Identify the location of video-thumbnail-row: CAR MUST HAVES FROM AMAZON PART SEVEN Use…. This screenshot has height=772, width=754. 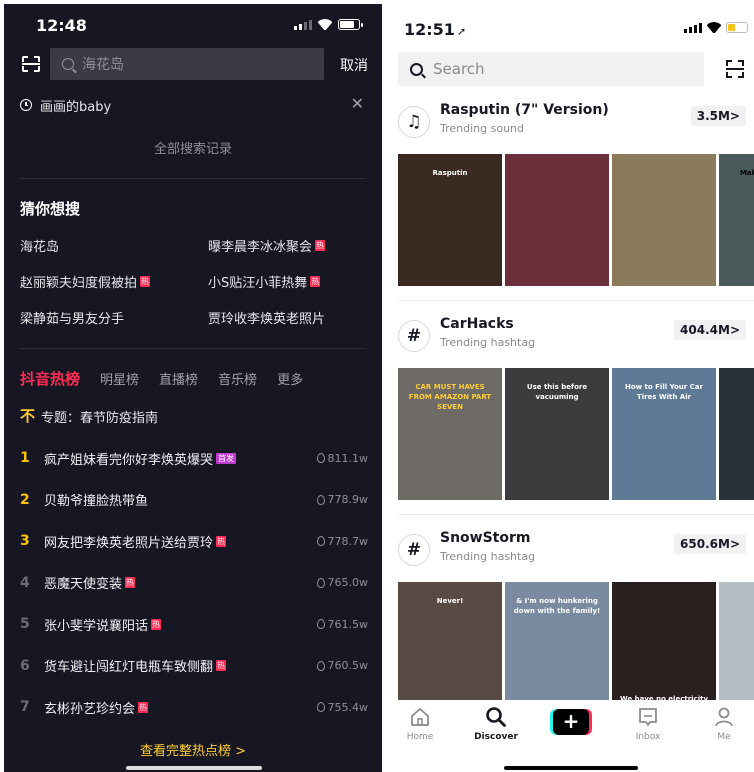
(576, 434).